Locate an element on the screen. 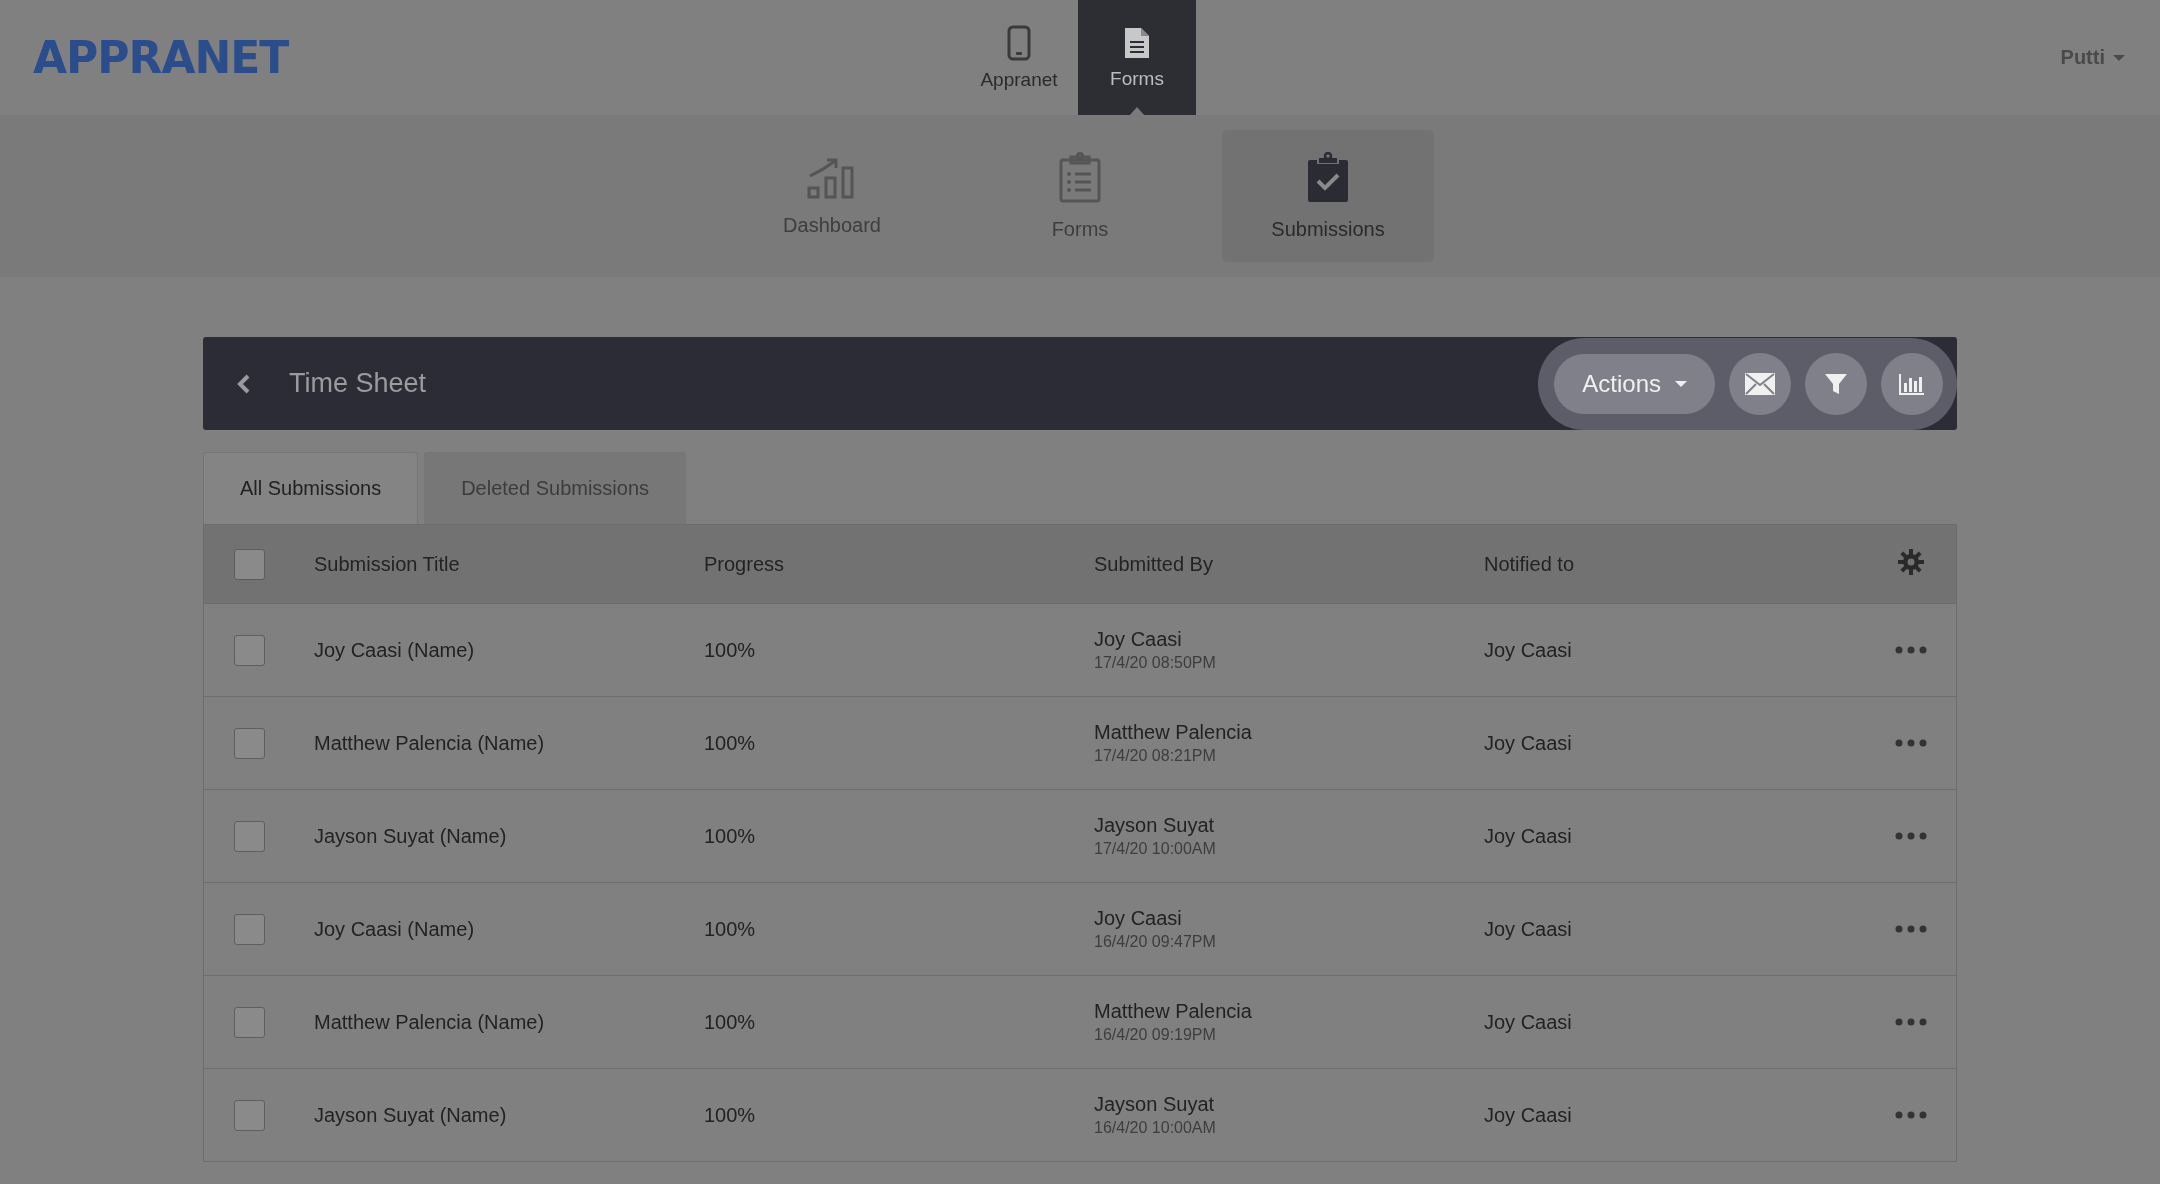 Image resolution: width=2160 pixels, height=1184 pixels. filter-icon is located at coordinates (1836, 383).